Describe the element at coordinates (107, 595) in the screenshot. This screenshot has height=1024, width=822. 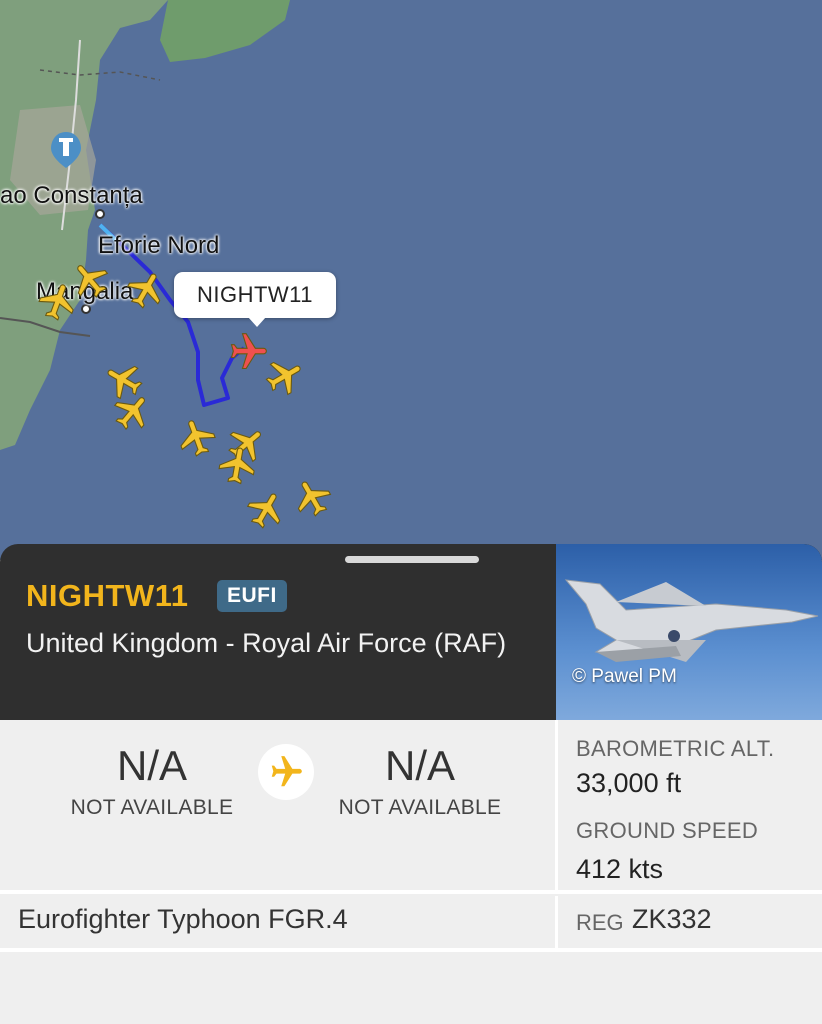
I see `flight-callsign: NIGHTW11` at that location.